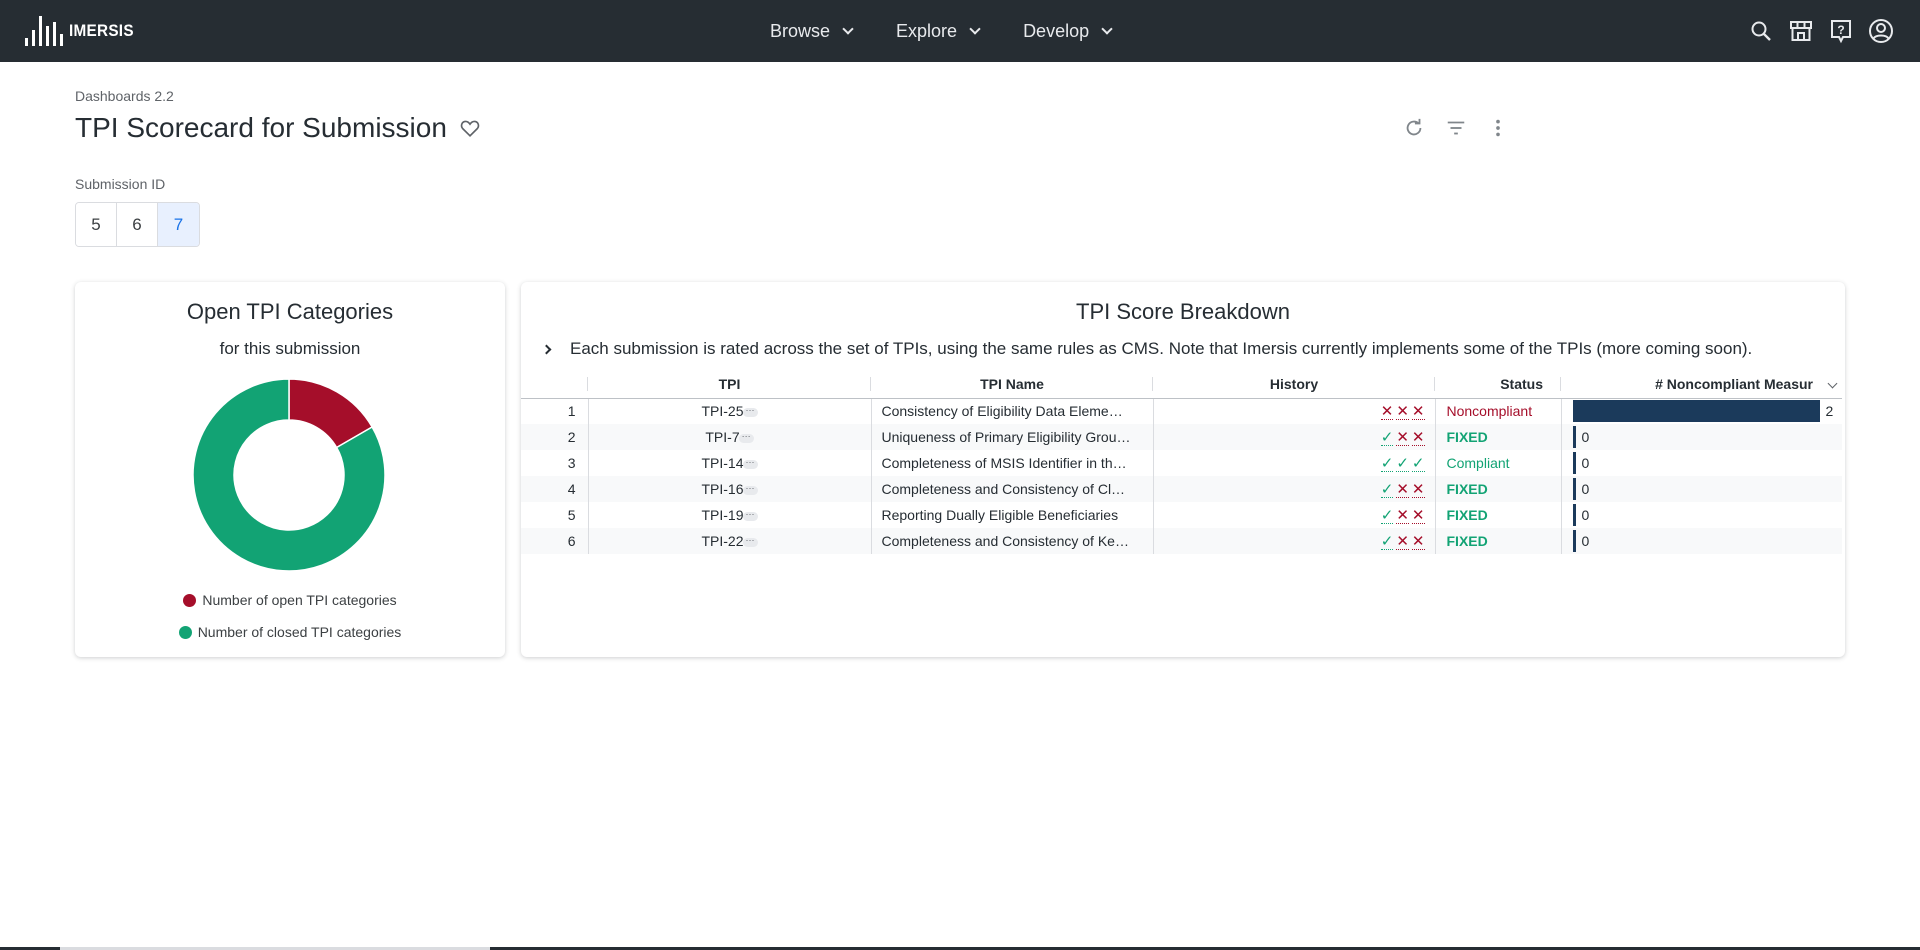 This screenshot has height=950, width=1920. I want to click on filter-icon, so click(1456, 128).